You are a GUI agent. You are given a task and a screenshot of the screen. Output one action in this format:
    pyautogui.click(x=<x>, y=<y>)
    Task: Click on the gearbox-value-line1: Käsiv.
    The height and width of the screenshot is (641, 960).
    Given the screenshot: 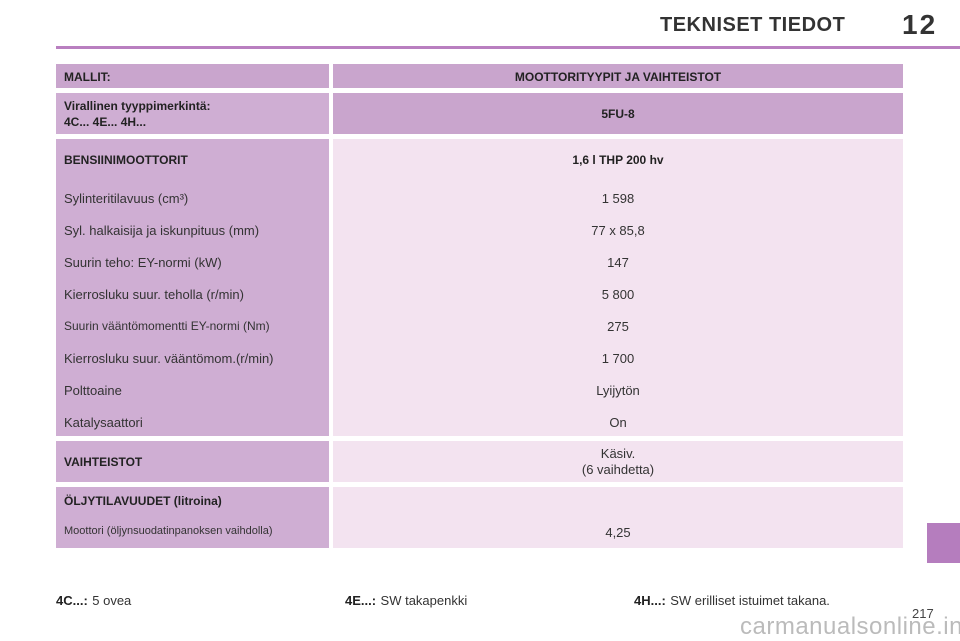 What is the action you would take?
    pyautogui.click(x=618, y=453)
    